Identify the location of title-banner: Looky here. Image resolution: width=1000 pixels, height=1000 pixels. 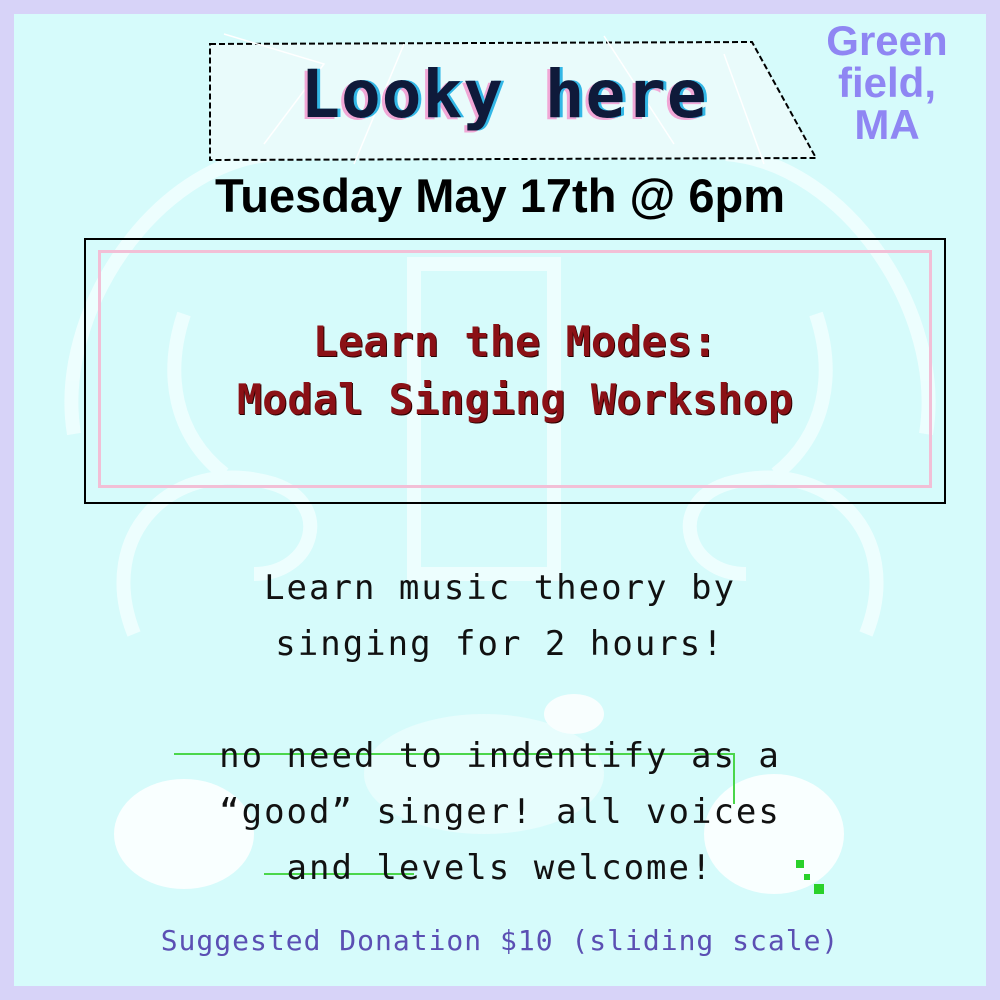
(524, 99).